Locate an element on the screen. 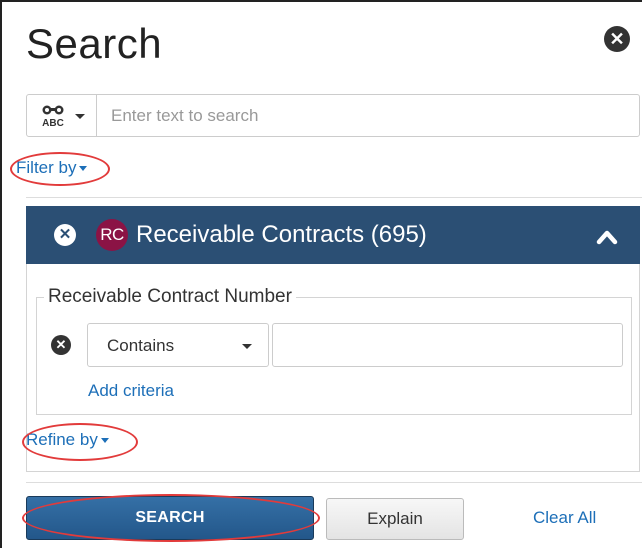  operator-value: Contains is located at coordinates (141, 345).